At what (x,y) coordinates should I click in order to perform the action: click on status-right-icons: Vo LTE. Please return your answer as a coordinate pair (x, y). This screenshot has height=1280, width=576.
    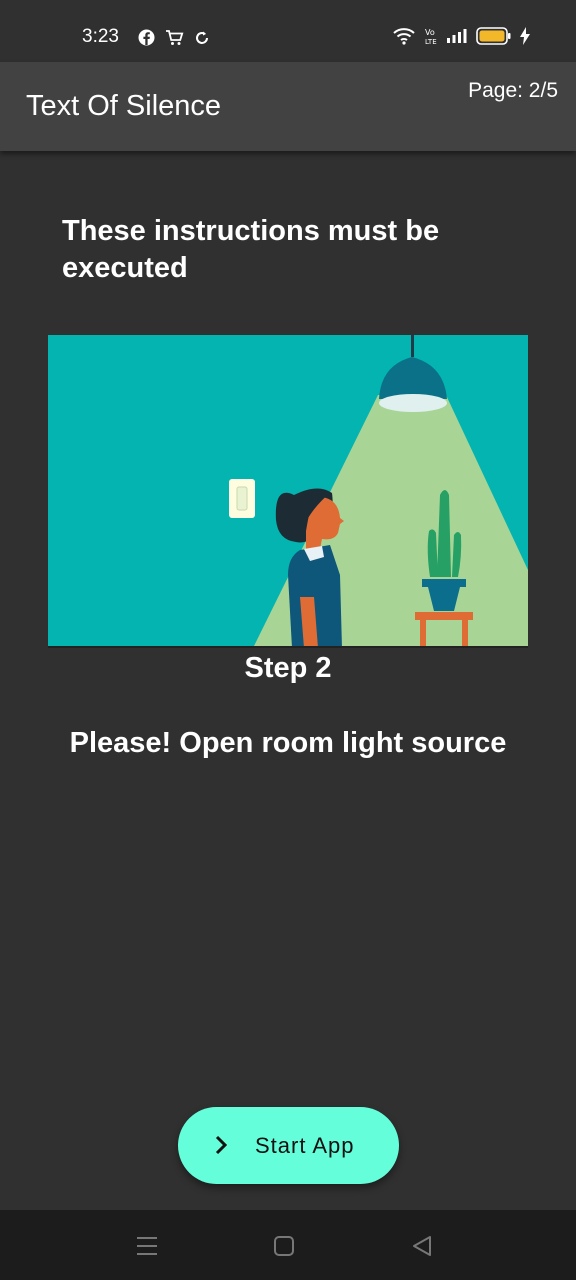
    Looking at the image, I should click on (461, 36).